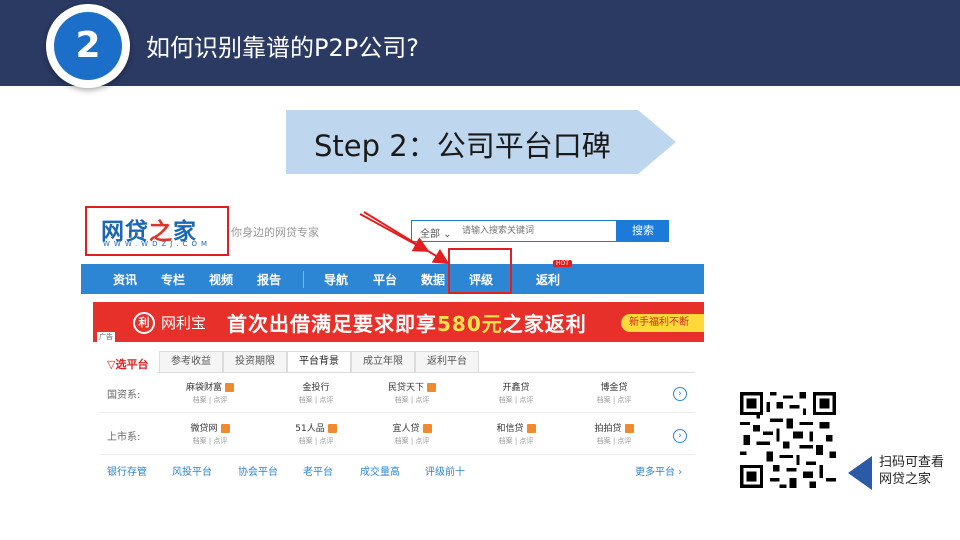  What do you see at coordinates (157, 231) in the screenshot?
I see `site-logo: 网贷之家 WWW.WDZJ.COM` at bounding box center [157, 231].